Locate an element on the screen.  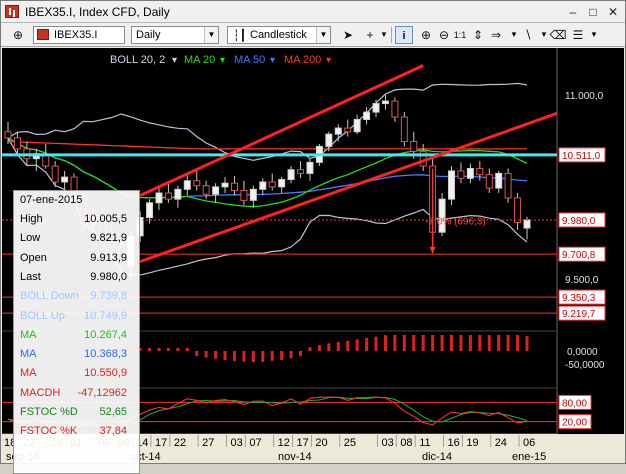
toolbar-separator is located at coordinates (391, 35).